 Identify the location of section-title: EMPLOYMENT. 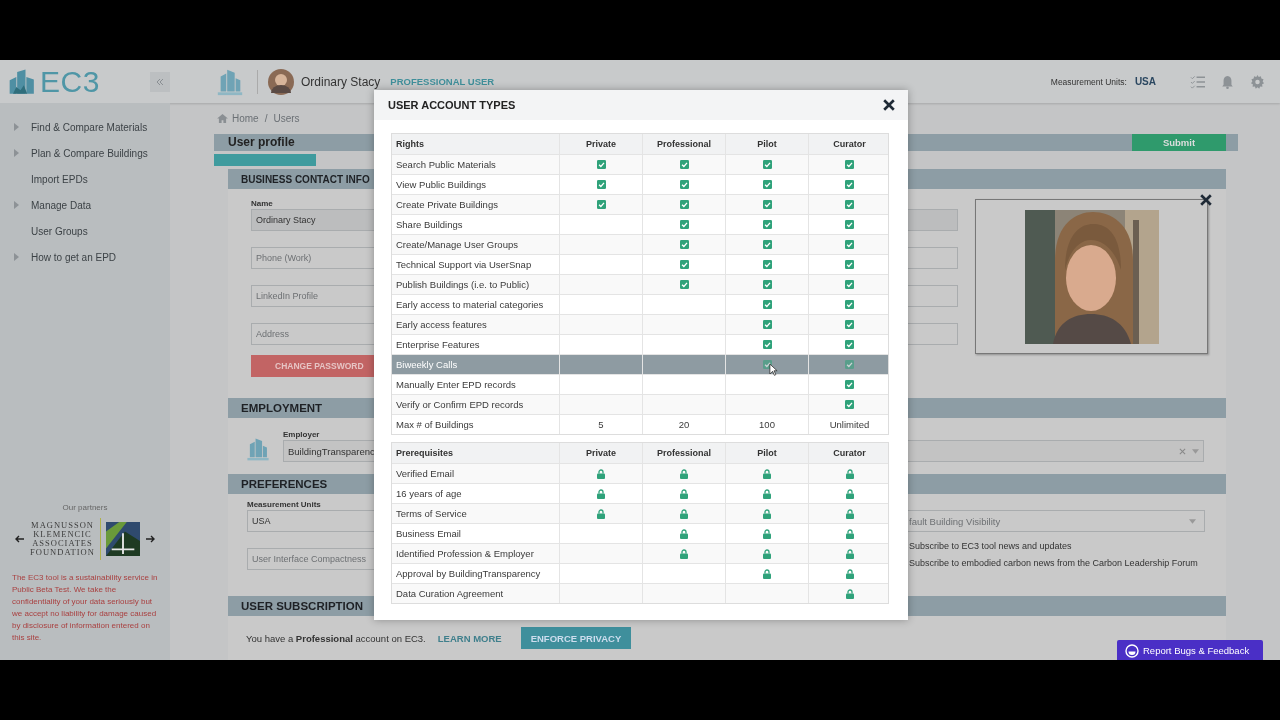
(282, 408).